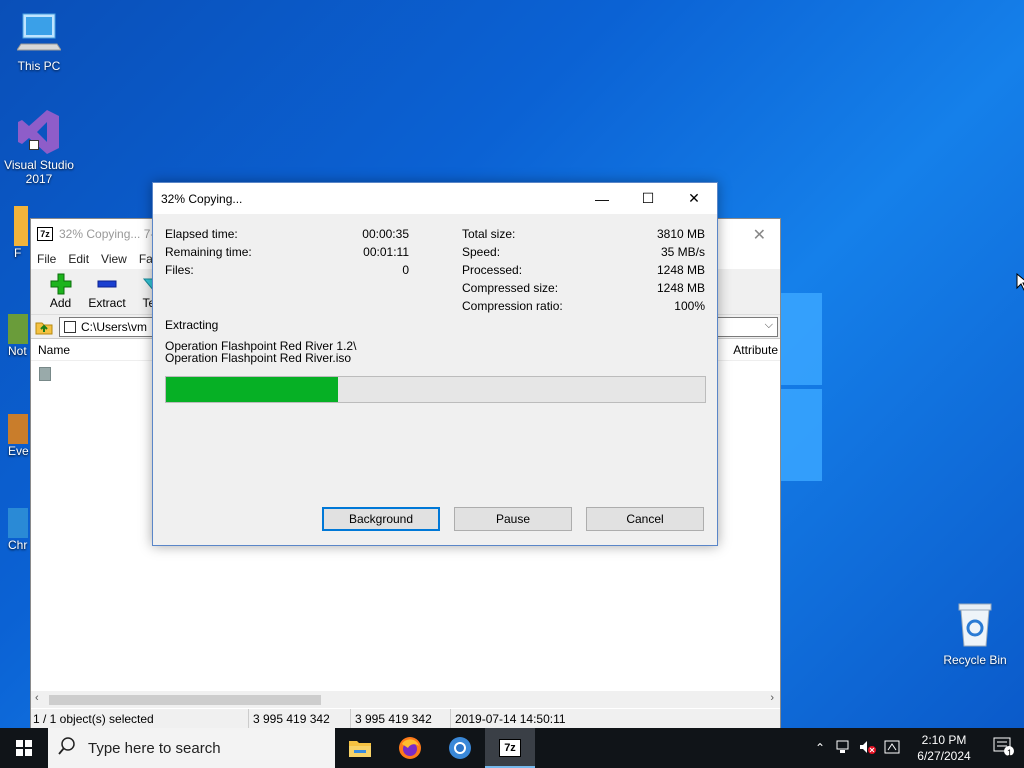 The width and height of the screenshot is (1024, 768). I want to click on total-size-value: 3810 MB, so click(680, 234).